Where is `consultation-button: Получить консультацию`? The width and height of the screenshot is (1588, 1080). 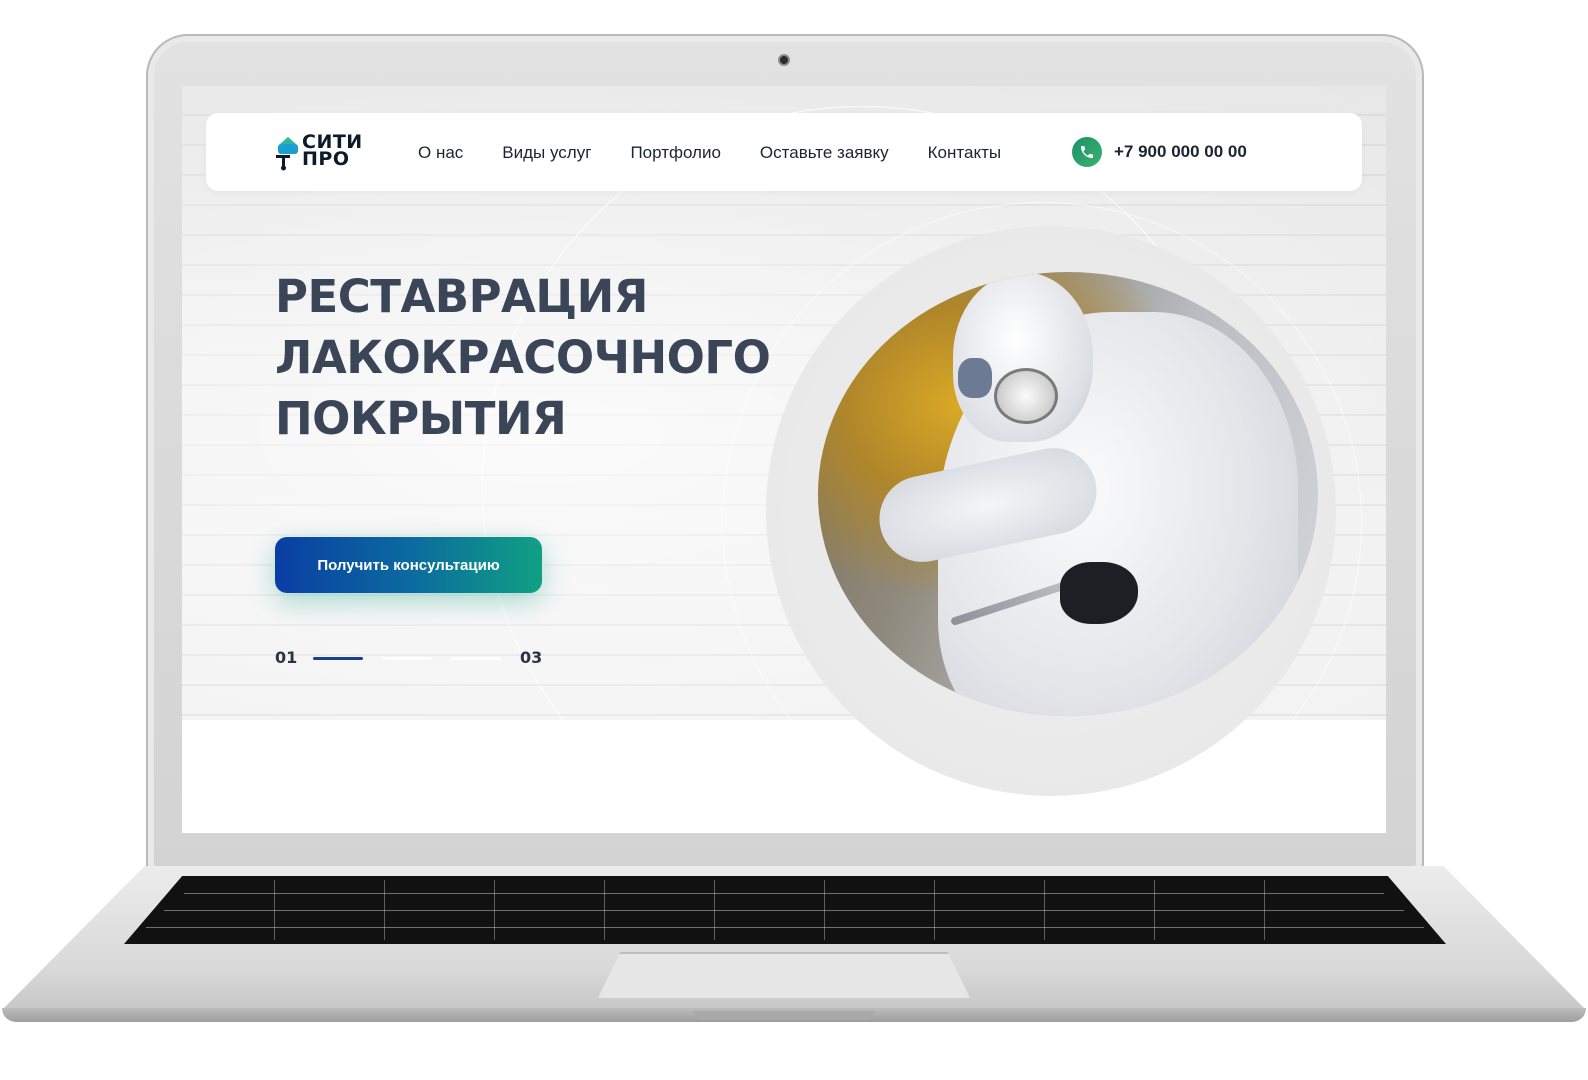
consultation-button: Получить консультацию is located at coordinates (408, 565).